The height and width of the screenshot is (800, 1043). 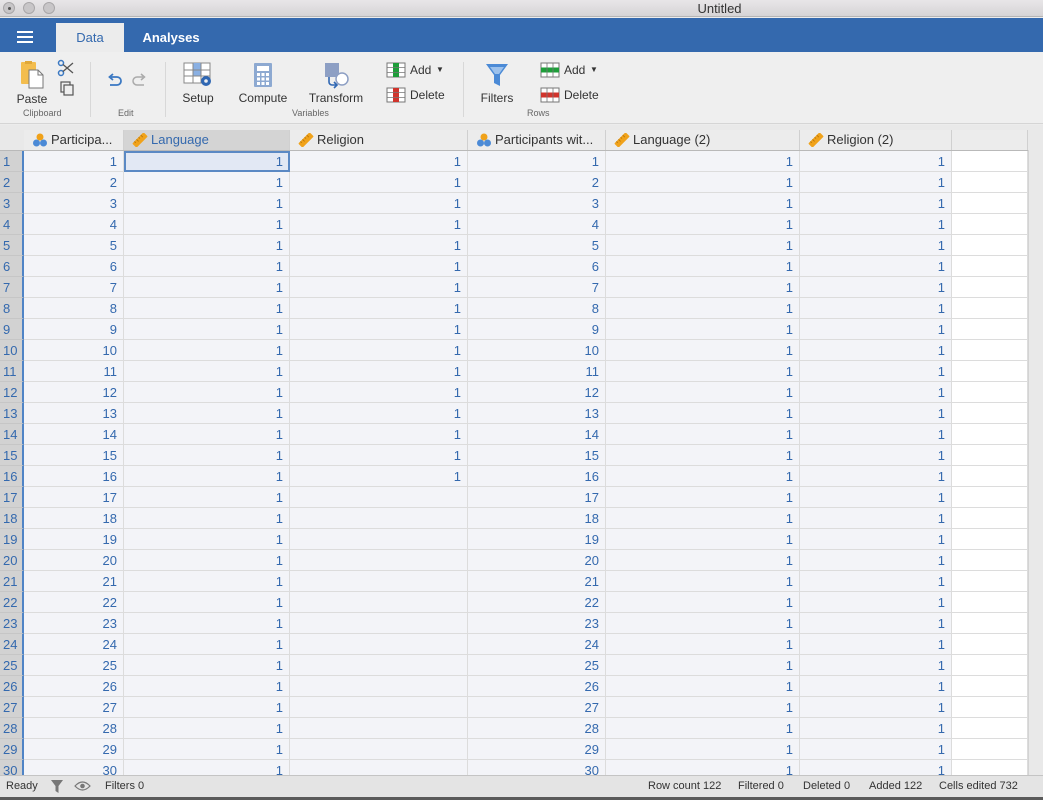 I want to click on menu-icon, so click(x=25, y=37).